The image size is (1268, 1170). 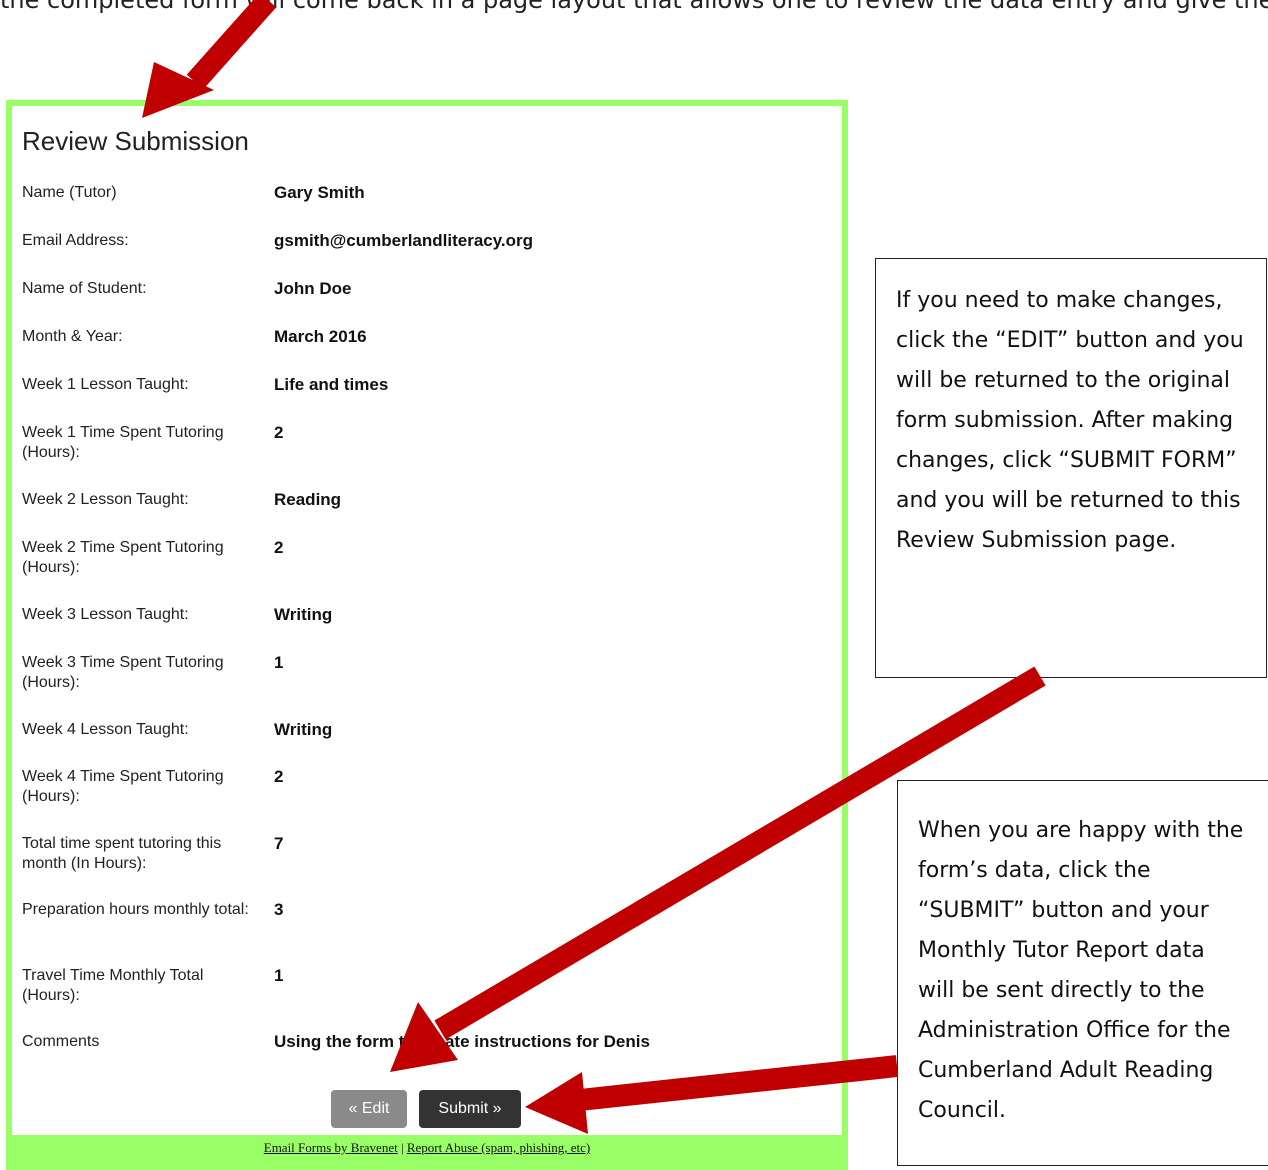 What do you see at coordinates (313, 288) in the screenshot?
I see `field-value: John Doe` at bounding box center [313, 288].